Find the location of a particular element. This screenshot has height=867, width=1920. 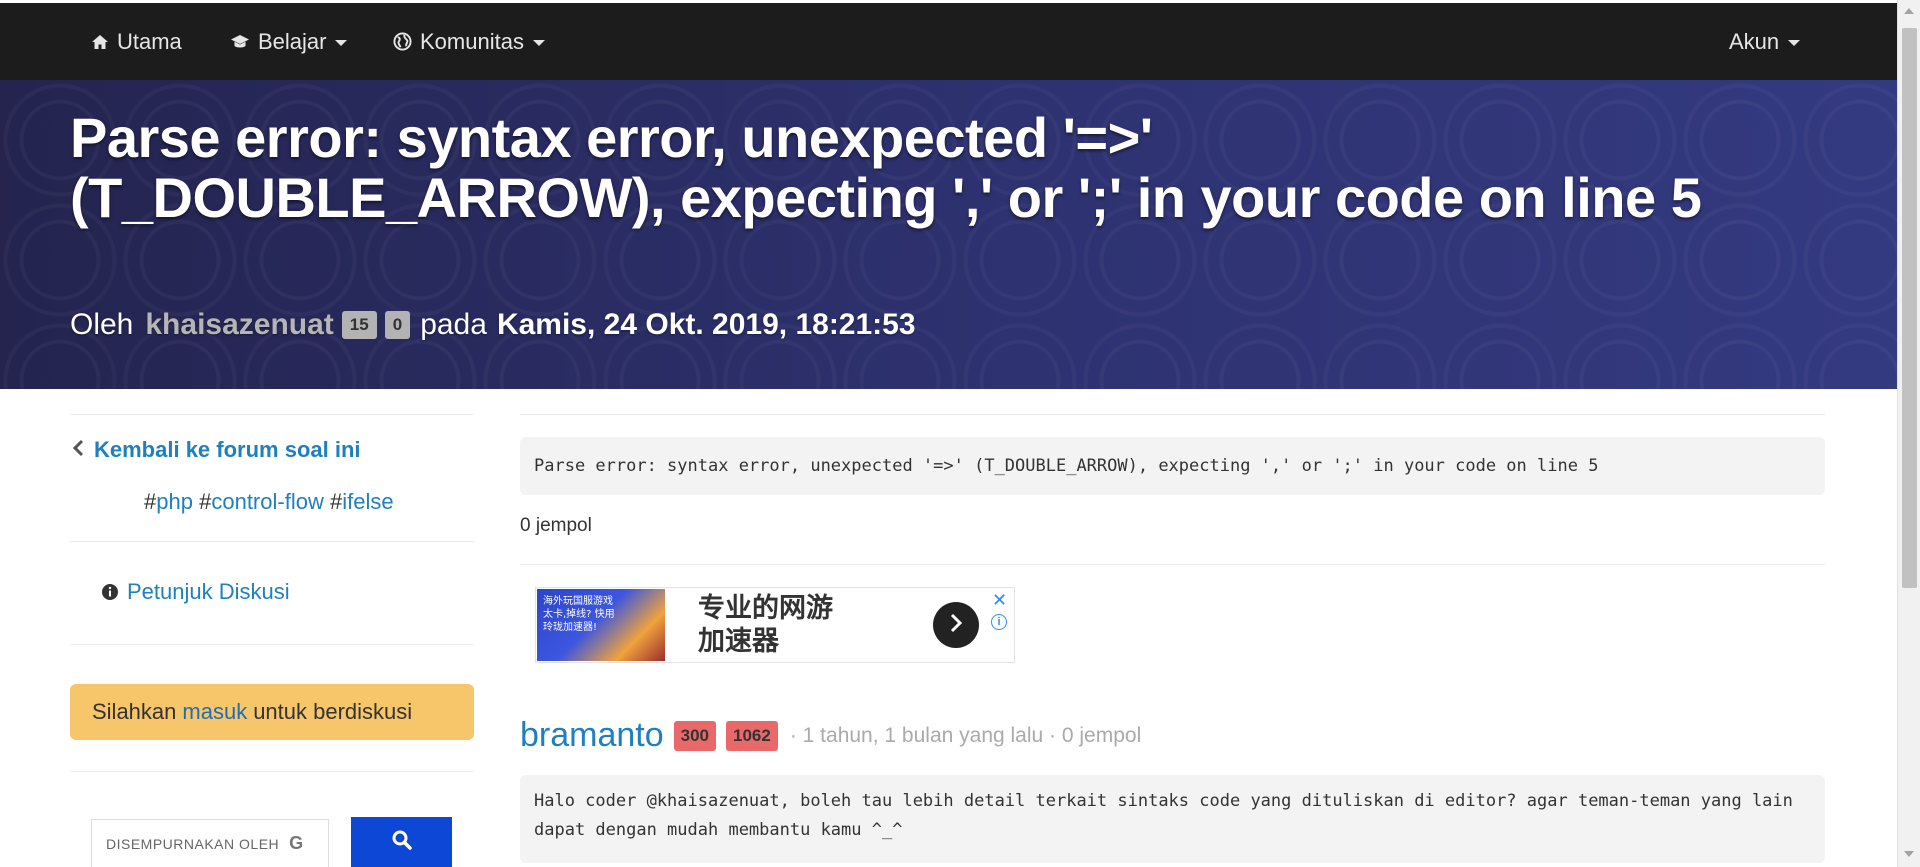

login-prompt-before: Silahkan is located at coordinates (134, 711).